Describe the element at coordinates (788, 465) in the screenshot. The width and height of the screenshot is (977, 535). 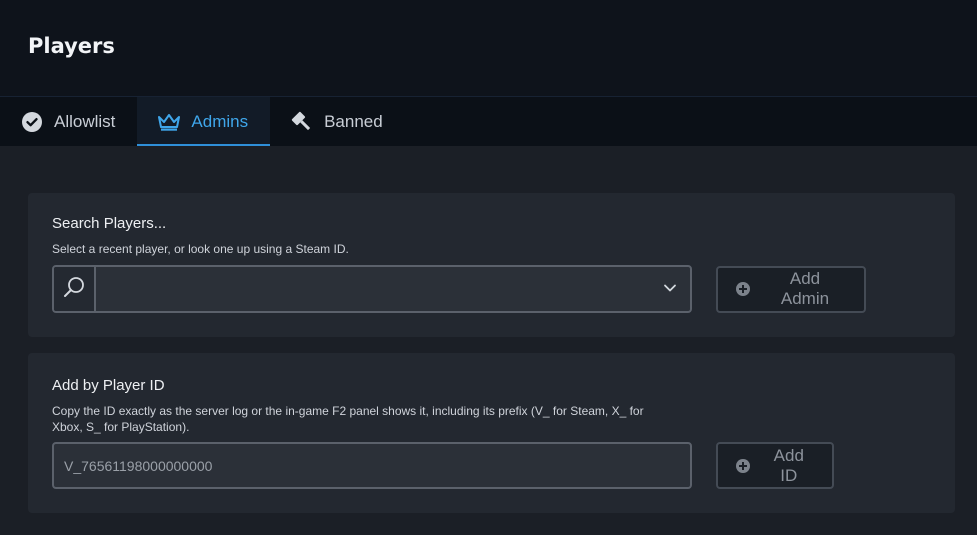
I see `add-id-label: Add ID` at that location.